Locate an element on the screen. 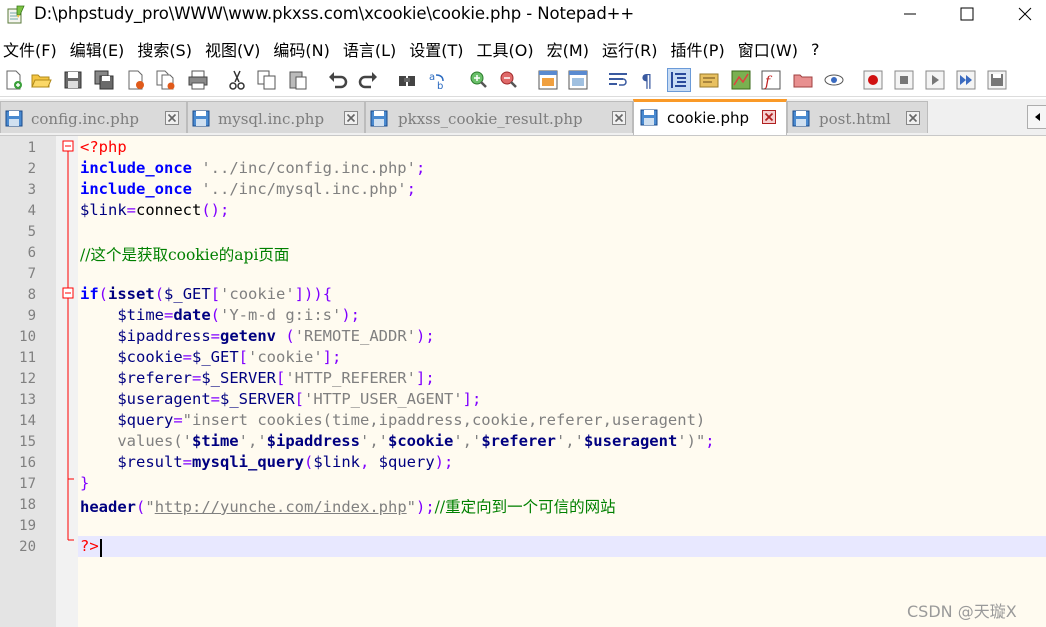 The height and width of the screenshot is (627, 1046). menu-window: 窗口(W) is located at coordinates (768, 49).